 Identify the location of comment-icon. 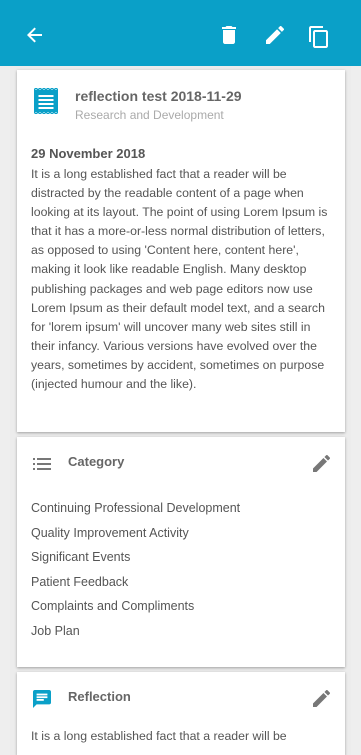
(42, 701).